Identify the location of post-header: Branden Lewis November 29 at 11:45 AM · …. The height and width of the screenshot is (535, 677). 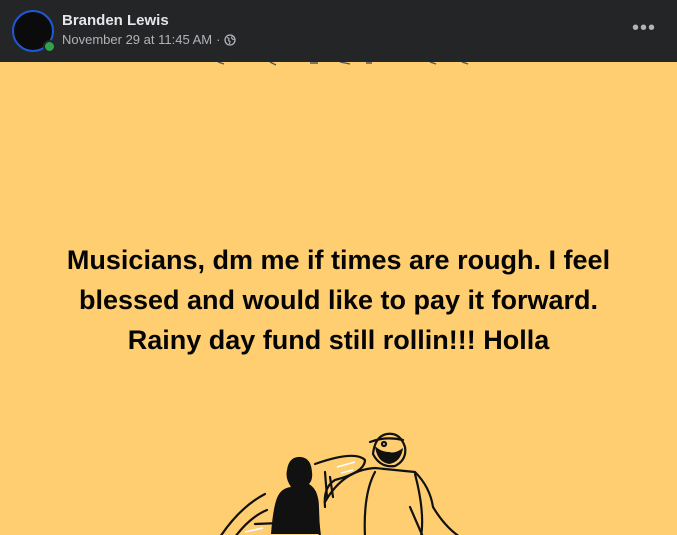
(338, 31).